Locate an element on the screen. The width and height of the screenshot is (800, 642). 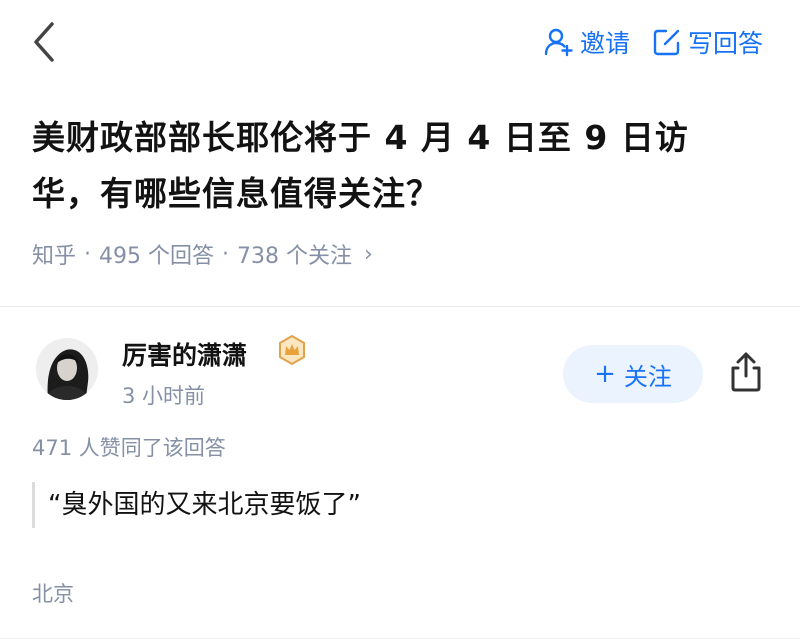
upvote-info: 471 人赞同了该回答 is located at coordinates (129, 448).